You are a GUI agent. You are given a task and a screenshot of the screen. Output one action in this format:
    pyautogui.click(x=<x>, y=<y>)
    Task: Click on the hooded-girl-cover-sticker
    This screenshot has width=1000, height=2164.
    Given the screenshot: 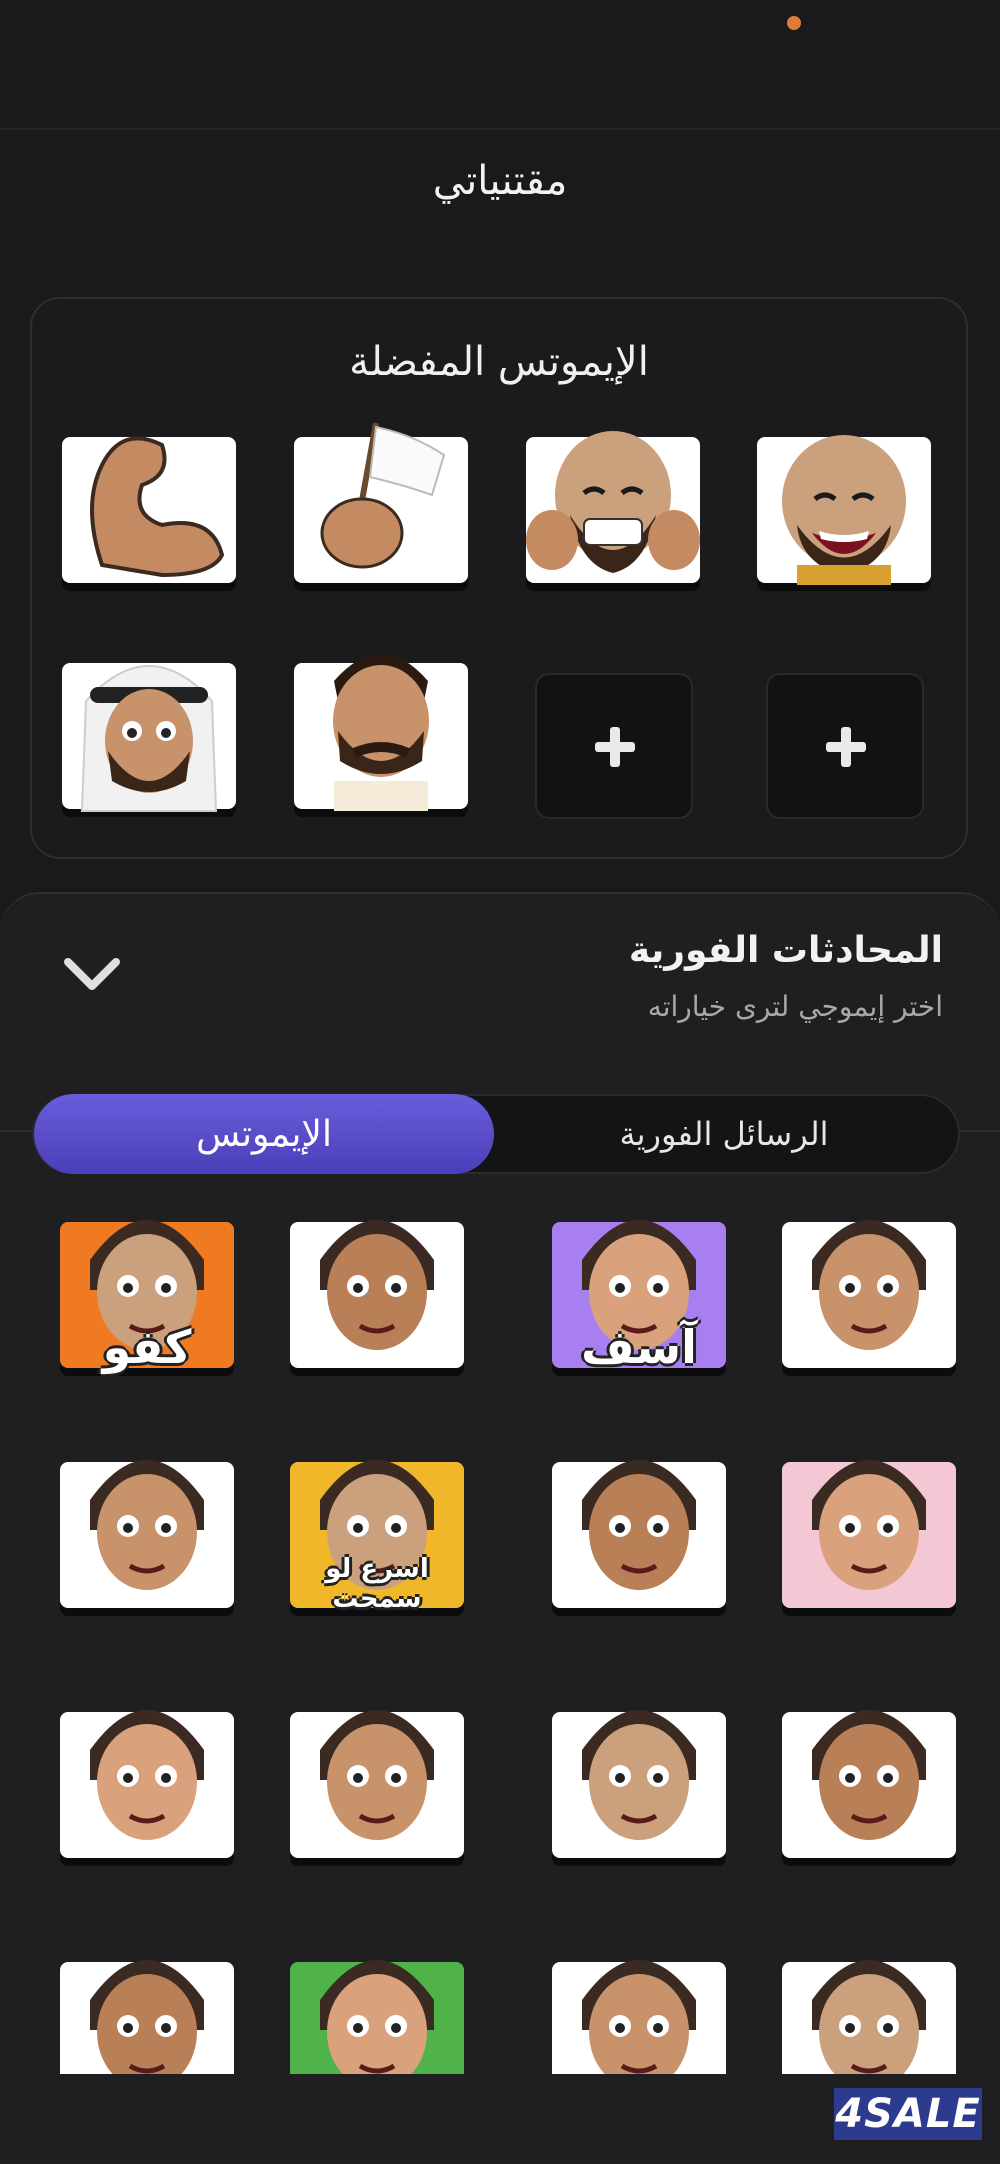 What is the action you would take?
    pyautogui.click(x=377, y=1784)
    